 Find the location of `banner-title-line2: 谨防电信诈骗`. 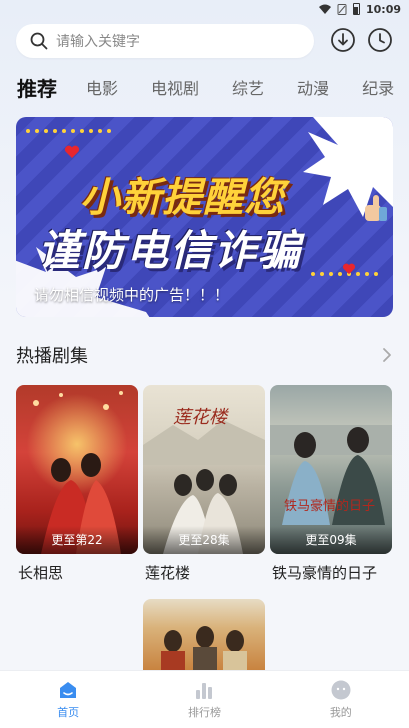

banner-title-line2: 谨防电信诈骗 is located at coordinates (170, 250).